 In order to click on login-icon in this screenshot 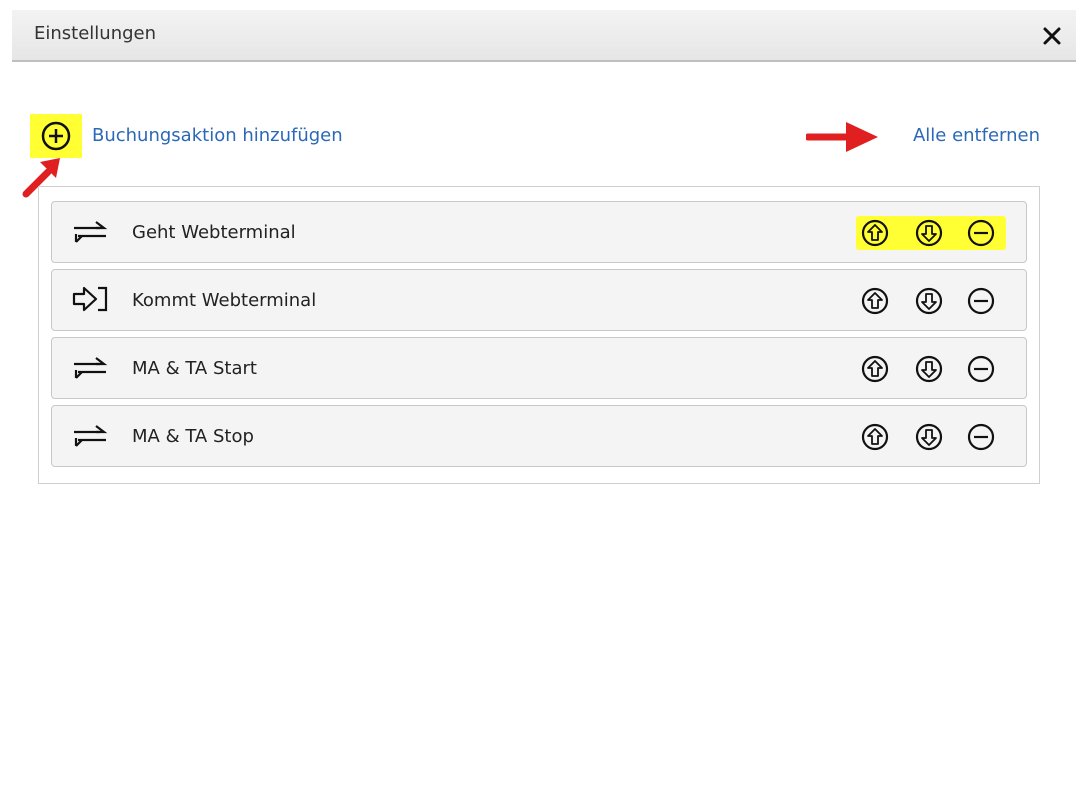, I will do `click(90, 299)`.